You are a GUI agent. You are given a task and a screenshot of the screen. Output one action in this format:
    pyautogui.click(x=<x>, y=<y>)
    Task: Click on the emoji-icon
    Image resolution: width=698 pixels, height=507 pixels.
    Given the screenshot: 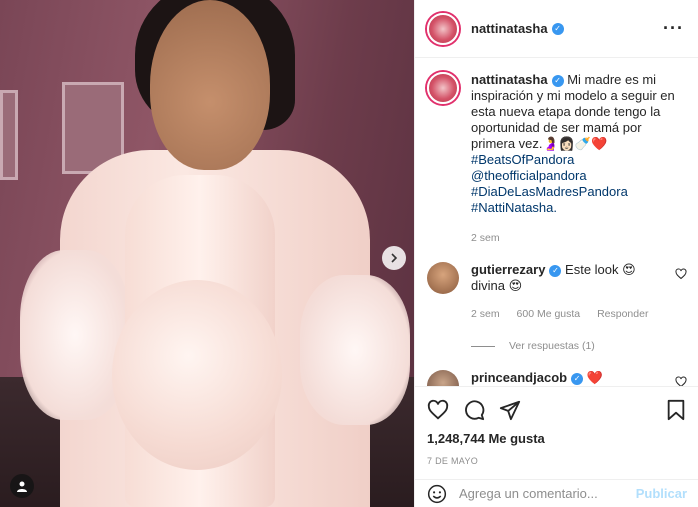 What is the action you would take?
    pyautogui.click(x=437, y=494)
    